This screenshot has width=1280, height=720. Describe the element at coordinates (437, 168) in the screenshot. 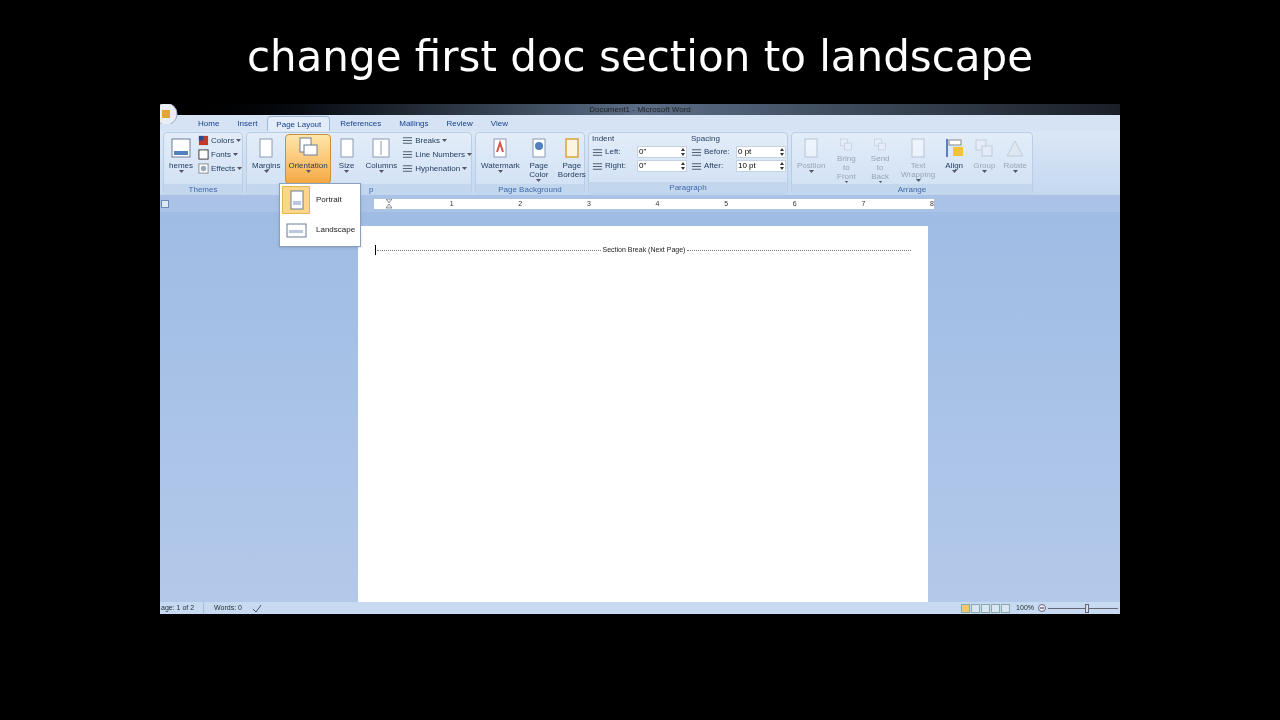

I see `ribbon-small-button: Hyphenation` at that location.